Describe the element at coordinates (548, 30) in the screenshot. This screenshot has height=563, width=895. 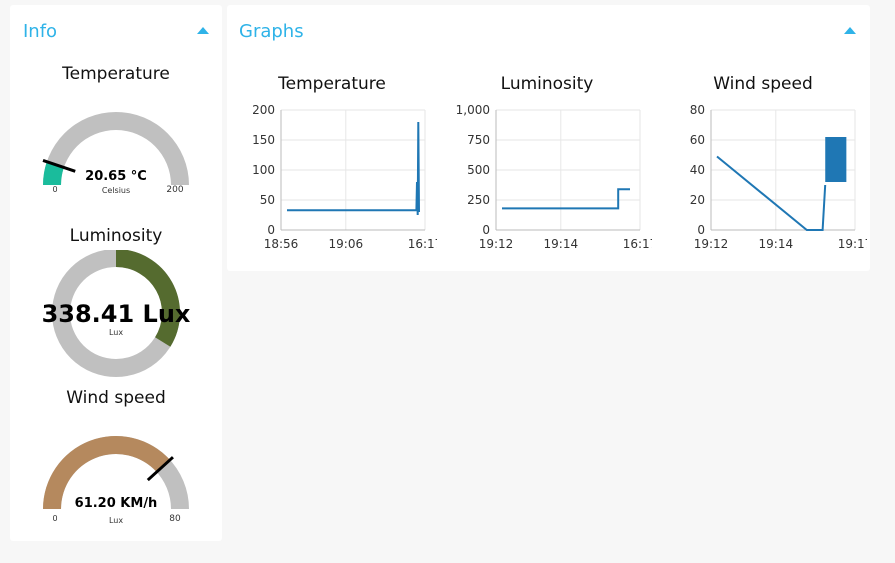
I see `graphs-card-header: Graphs` at that location.